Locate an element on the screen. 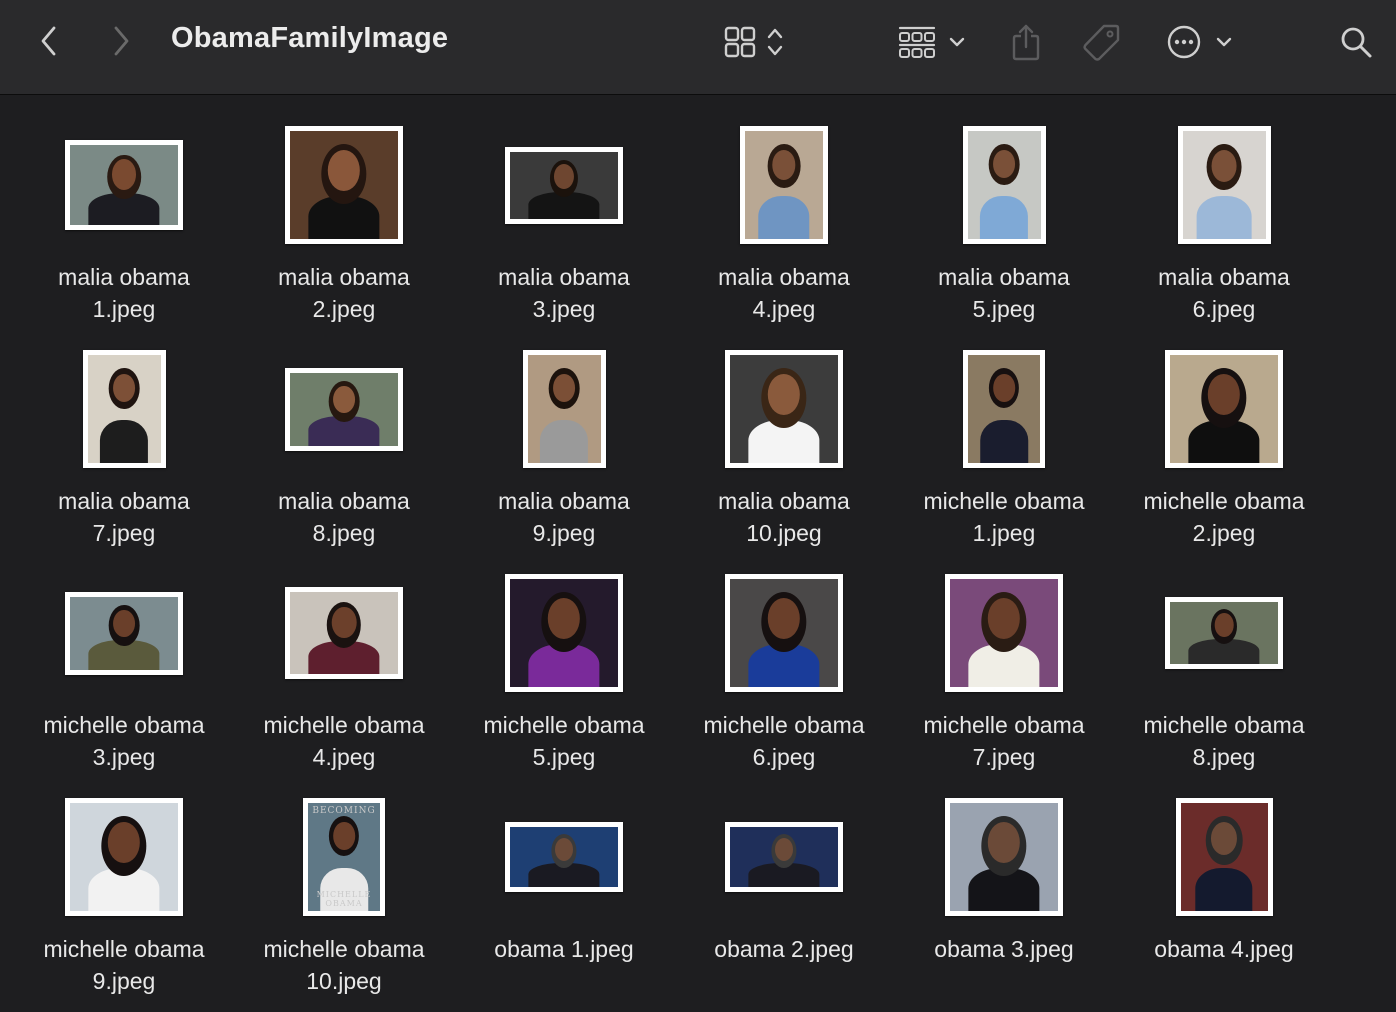 The width and height of the screenshot is (1396, 1012). file-item: malia obama 10.jpeg is located at coordinates (784, 432).